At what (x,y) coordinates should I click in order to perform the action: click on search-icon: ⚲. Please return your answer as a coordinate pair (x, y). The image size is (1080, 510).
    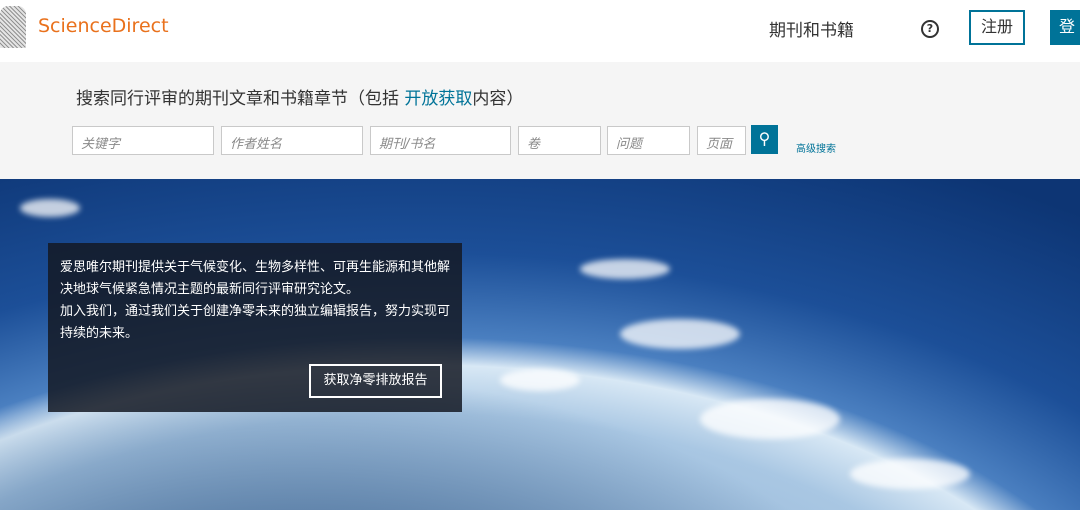
    Looking at the image, I should click on (764, 138).